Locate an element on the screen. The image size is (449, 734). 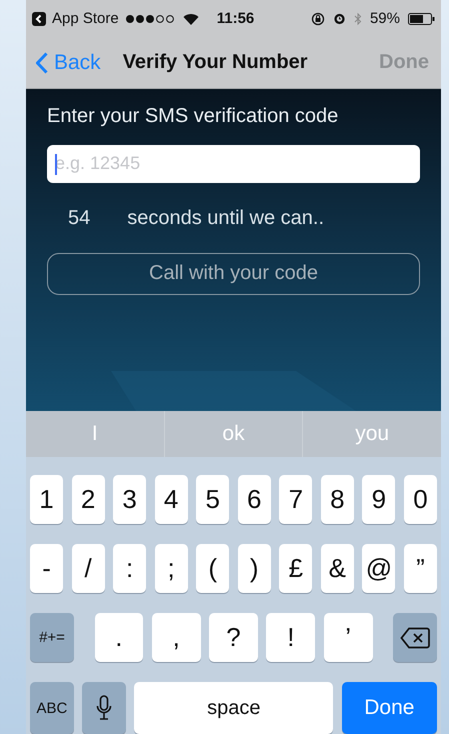
keyboard-key: ’ is located at coordinates (348, 637).